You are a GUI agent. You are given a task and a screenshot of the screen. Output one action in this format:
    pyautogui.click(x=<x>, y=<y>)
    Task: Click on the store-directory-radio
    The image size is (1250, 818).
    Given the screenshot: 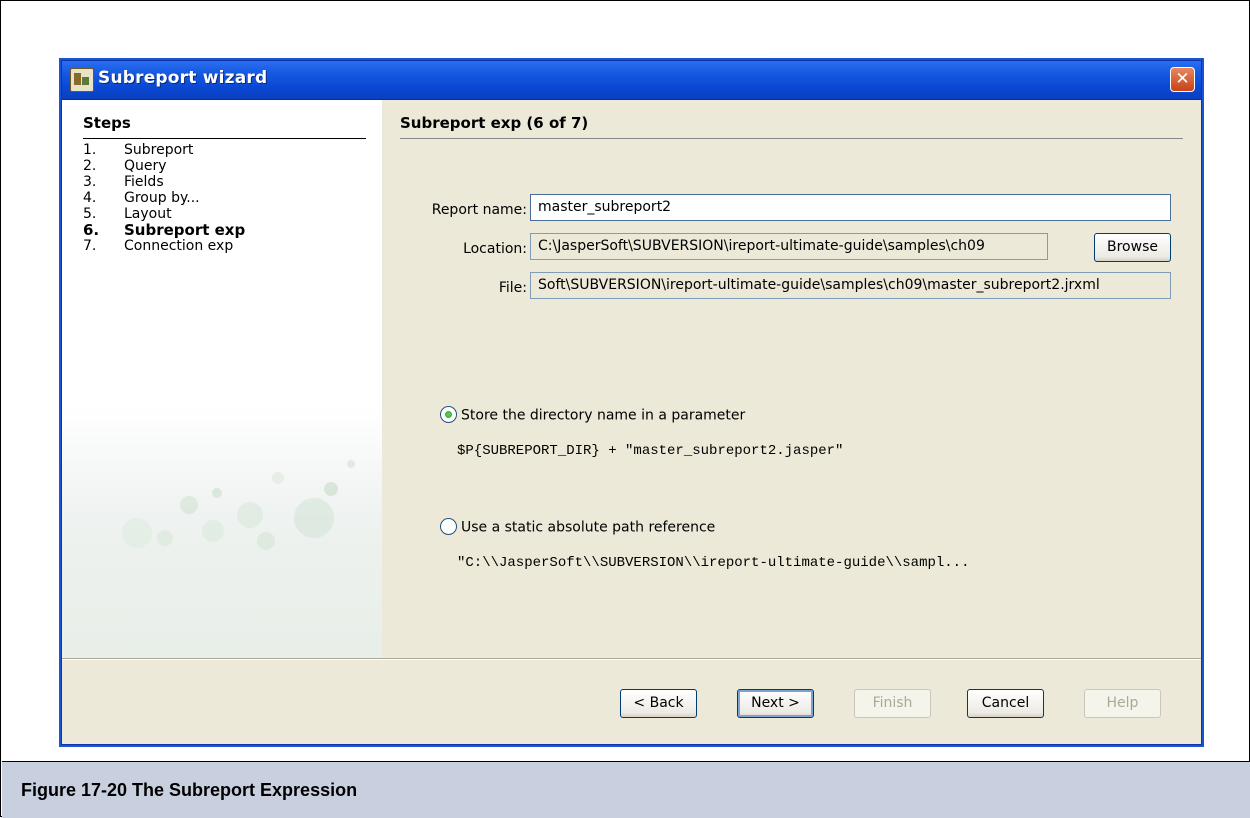 What is the action you would take?
    pyautogui.click(x=448, y=414)
    